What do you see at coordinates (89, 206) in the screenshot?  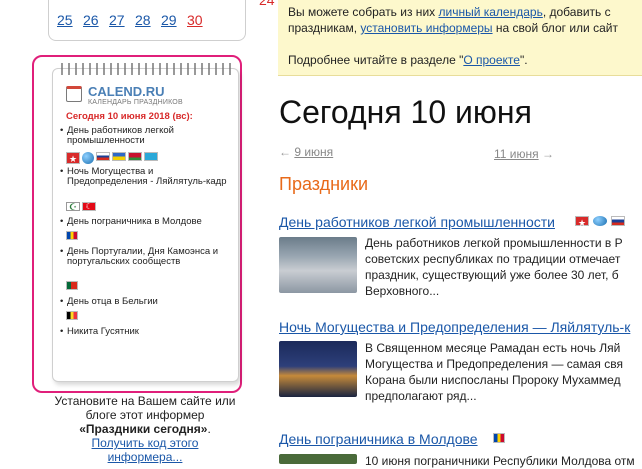 I see `turkey-flag-icon: ☾` at bounding box center [89, 206].